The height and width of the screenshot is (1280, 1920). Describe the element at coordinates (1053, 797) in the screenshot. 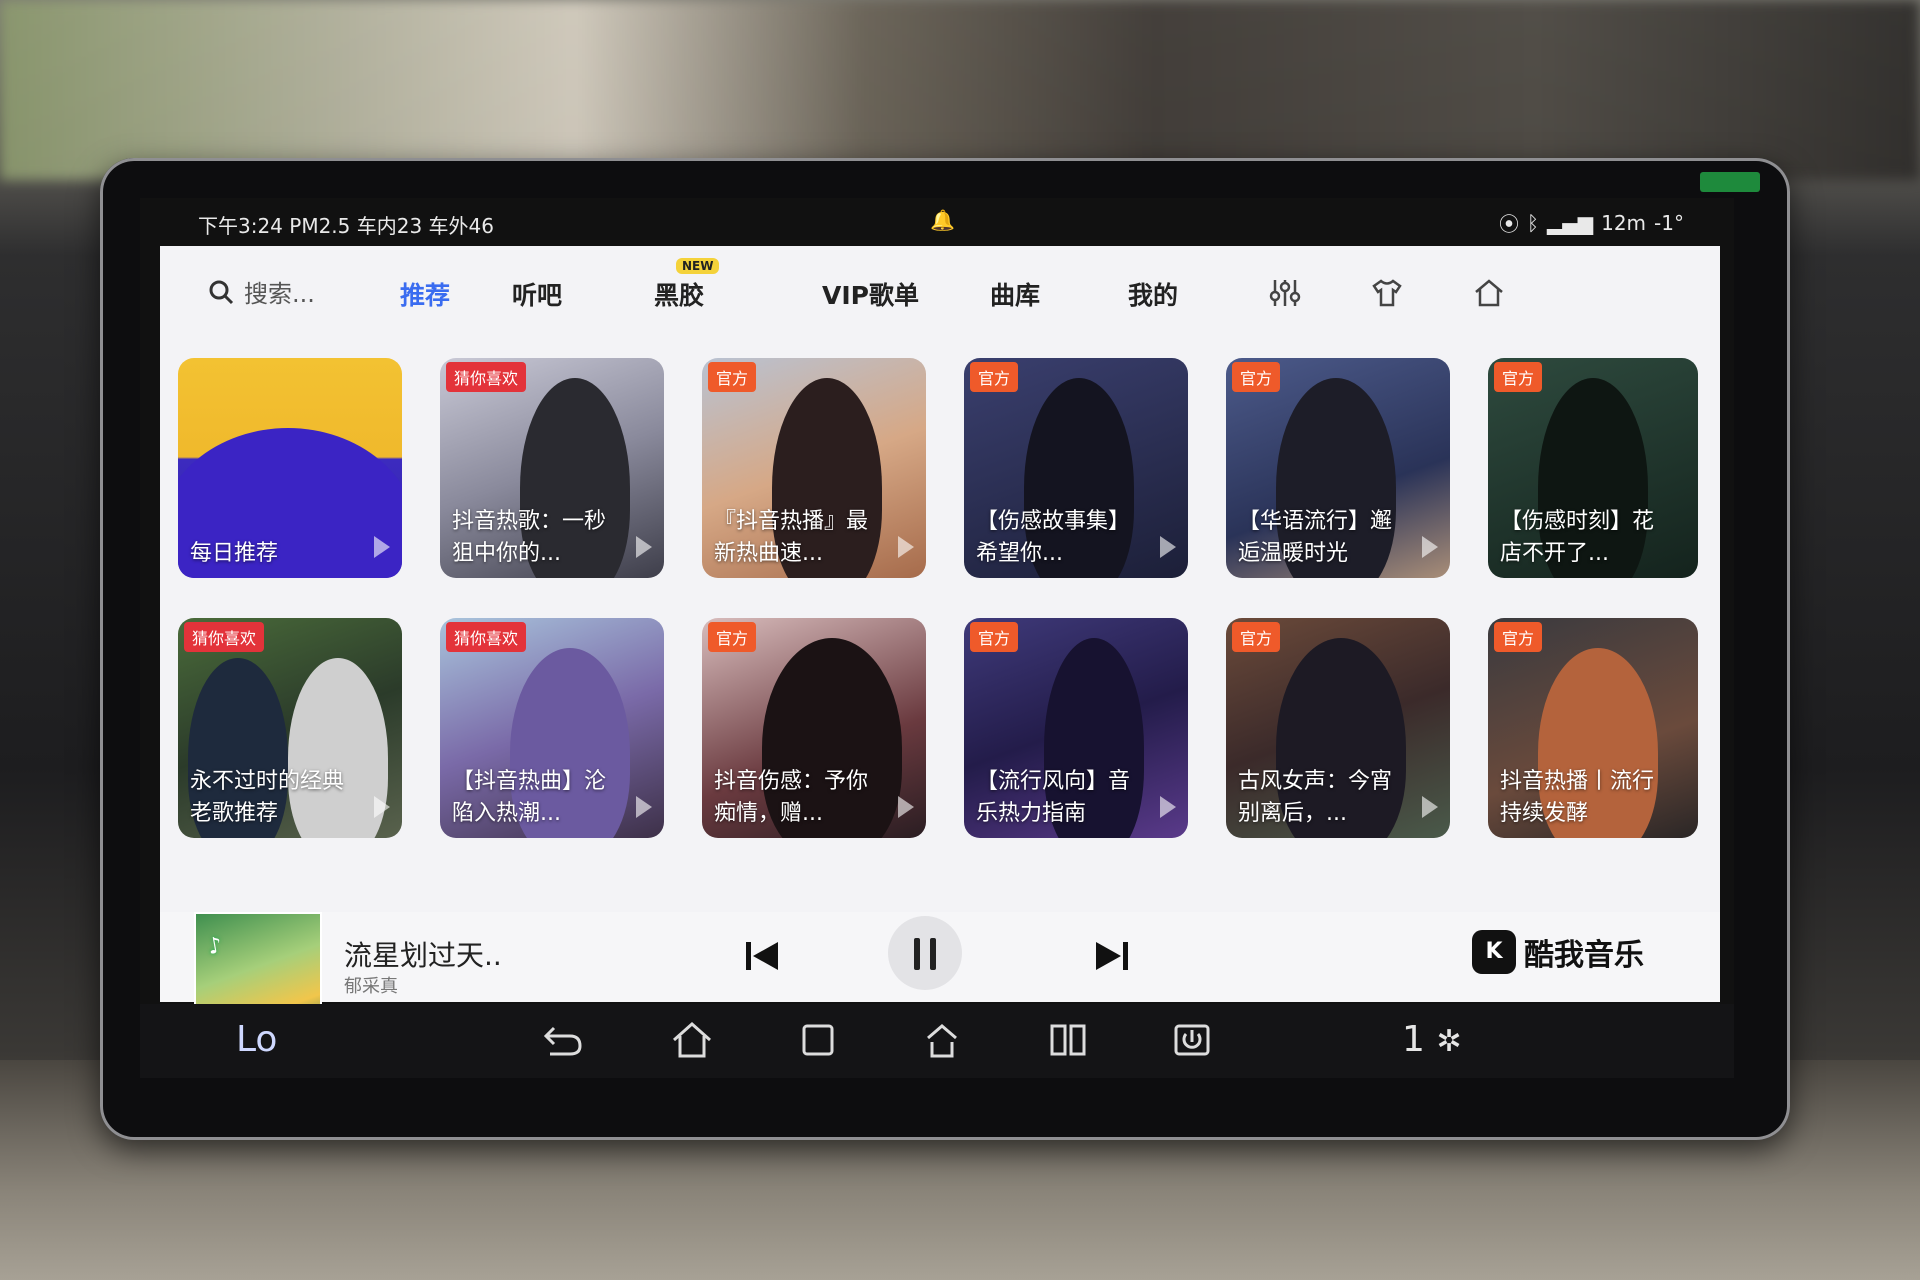

I see `card-title: 【流行风向】音乐热力指南` at that location.